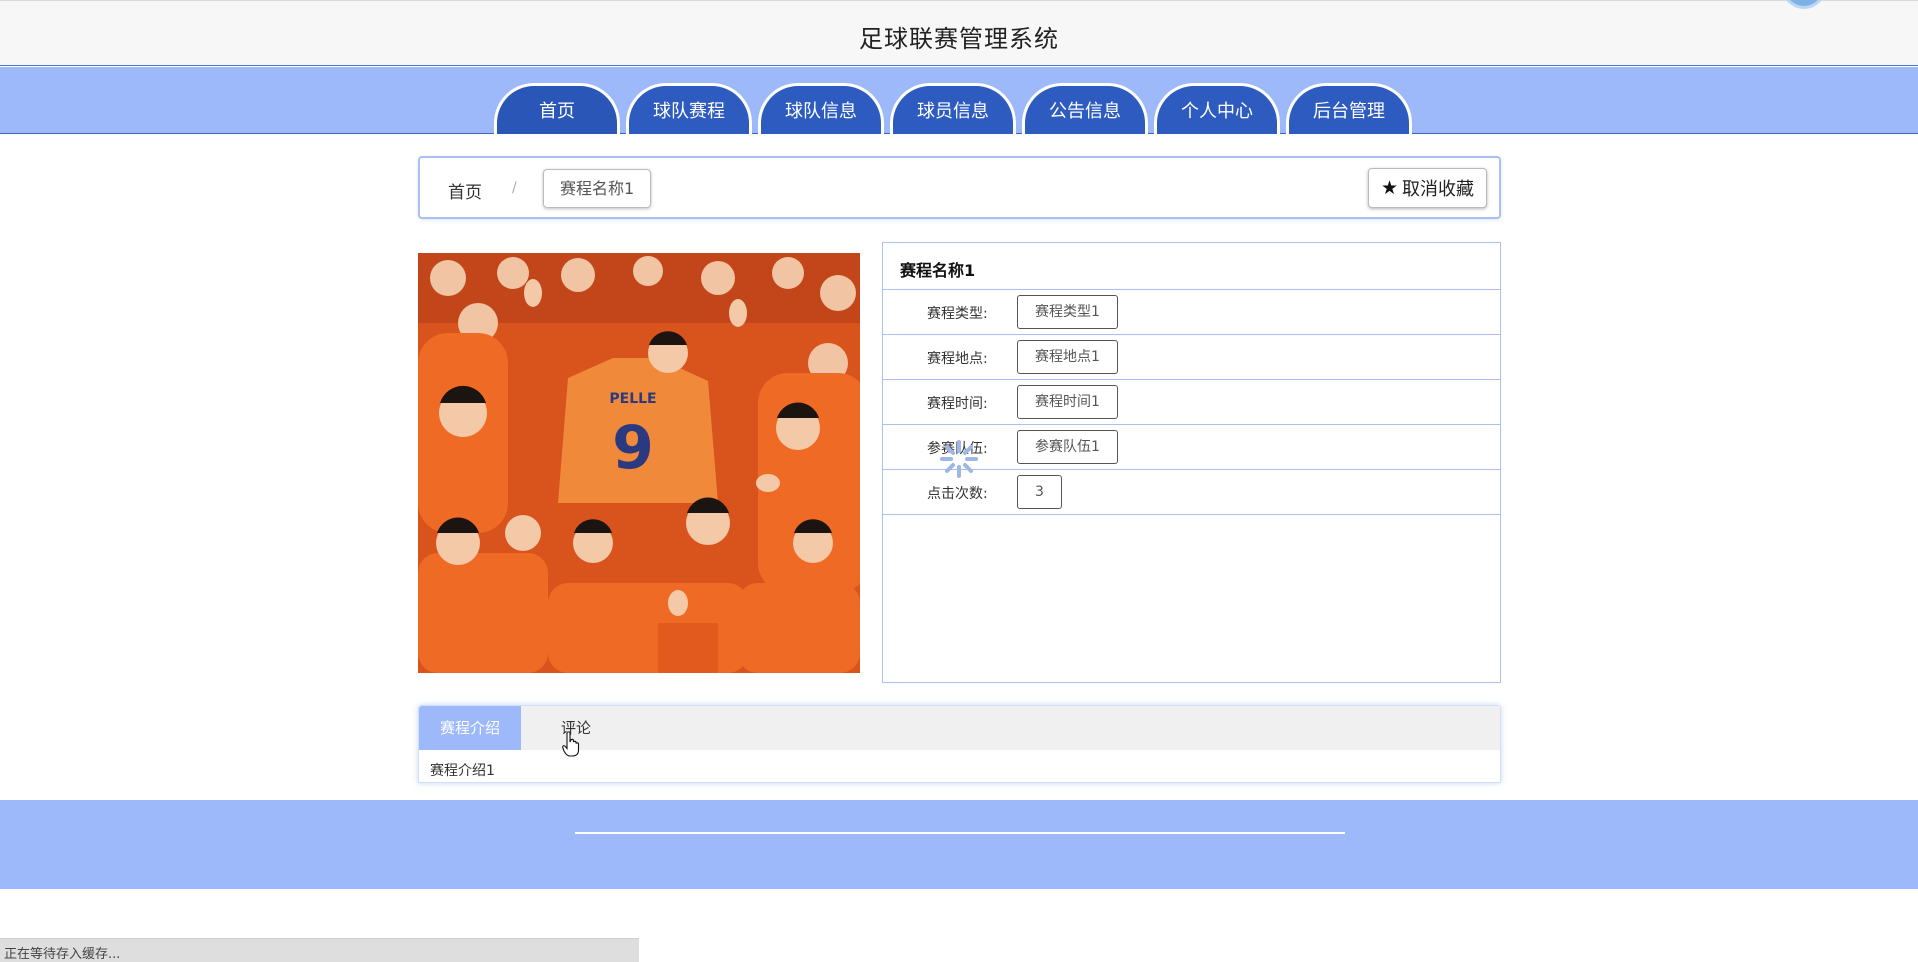 This screenshot has width=1918, height=962. I want to click on detail-value: 参赛队伍1, so click(1067, 447).